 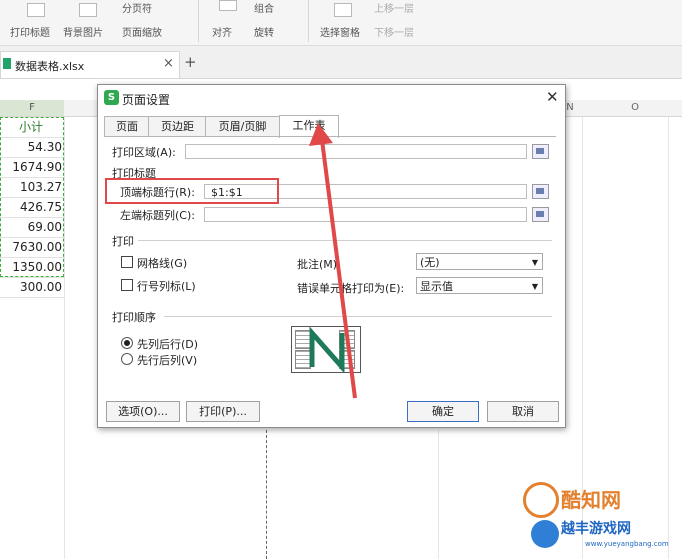 What do you see at coordinates (190, 62) in the screenshot?
I see `add-tab-icon: +` at bounding box center [190, 62].